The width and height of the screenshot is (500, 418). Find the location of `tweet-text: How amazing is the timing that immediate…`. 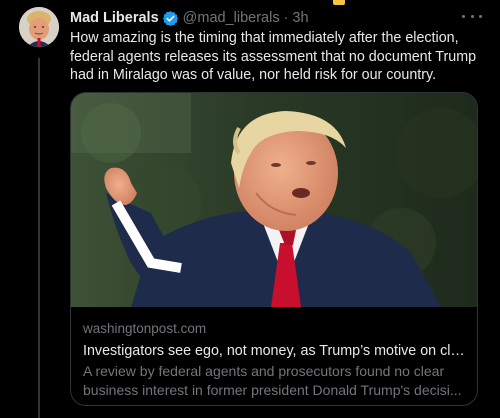

tweet-text: How amazing is the timing that immediate… is located at coordinates (279, 57).